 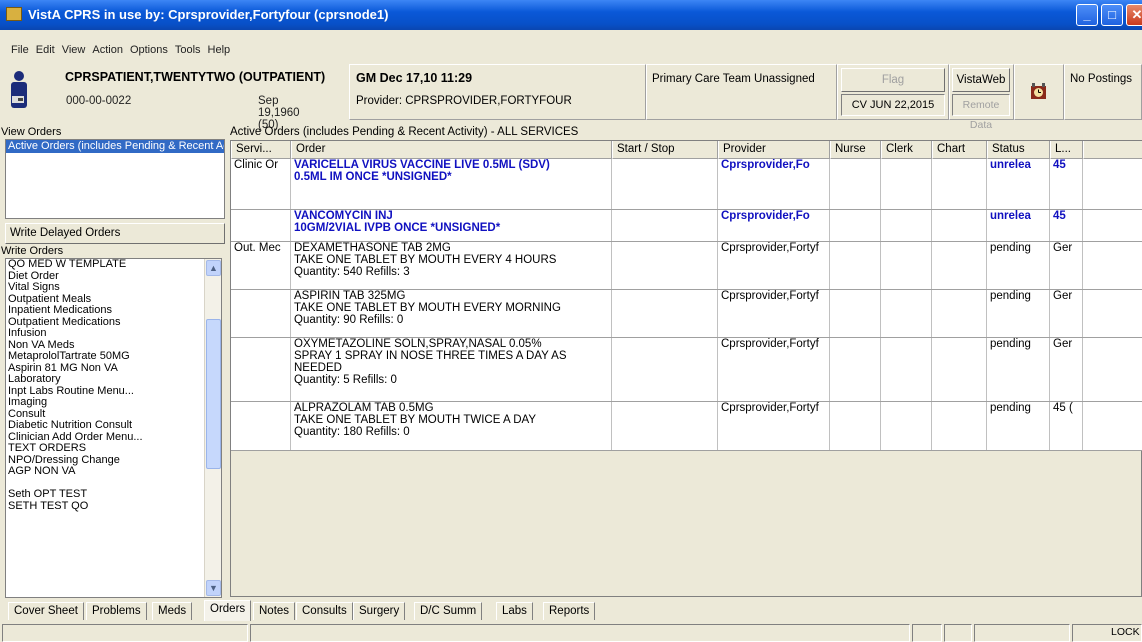 What do you see at coordinates (20, 50) in the screenshot?
I see `menu-file: File` at bounding box center [20, 50].